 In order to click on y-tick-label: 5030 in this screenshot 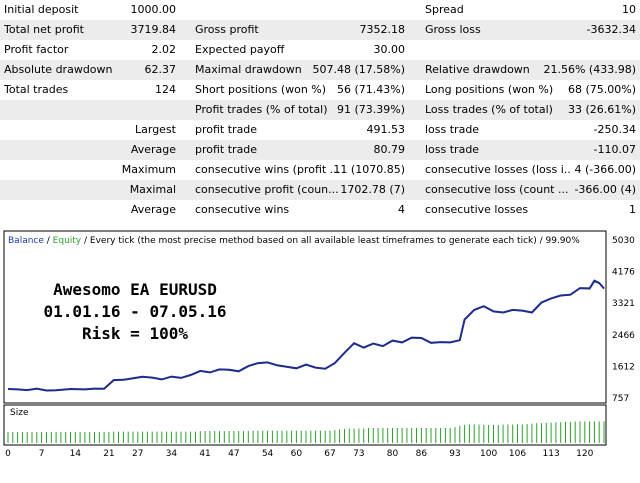, I will do `click(623, 241)`.